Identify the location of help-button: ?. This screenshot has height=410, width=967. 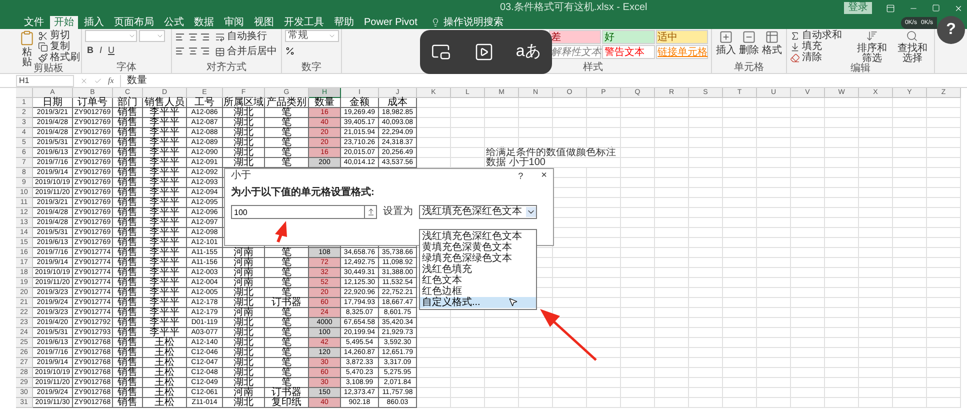
(521, 176).